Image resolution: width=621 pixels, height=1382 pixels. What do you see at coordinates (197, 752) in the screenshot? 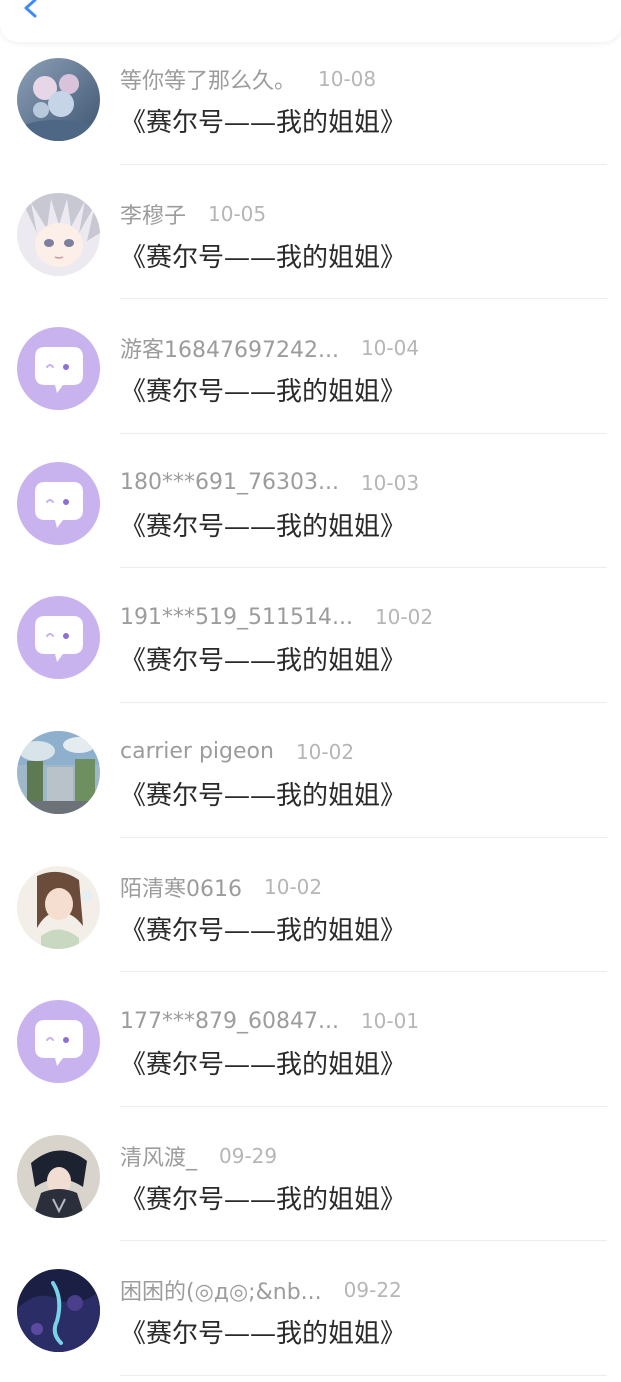
I see `sender-name: carrier pigeon` at bounding box center [197, 752].